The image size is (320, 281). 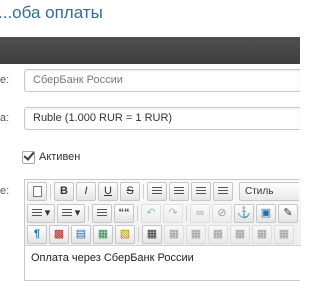 I want to click on image-button: ▣, so click(x=266, y=213).